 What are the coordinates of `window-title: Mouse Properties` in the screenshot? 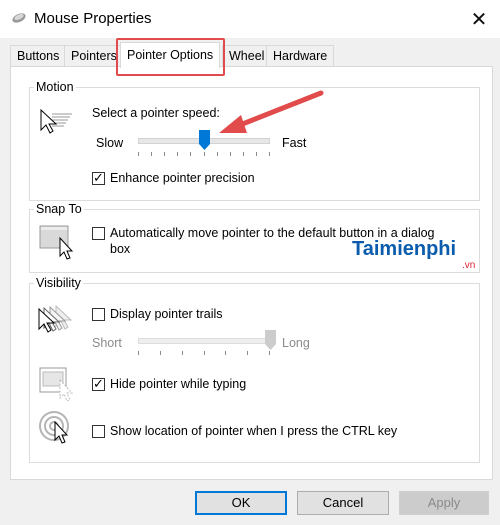 It's located at (93, 18).